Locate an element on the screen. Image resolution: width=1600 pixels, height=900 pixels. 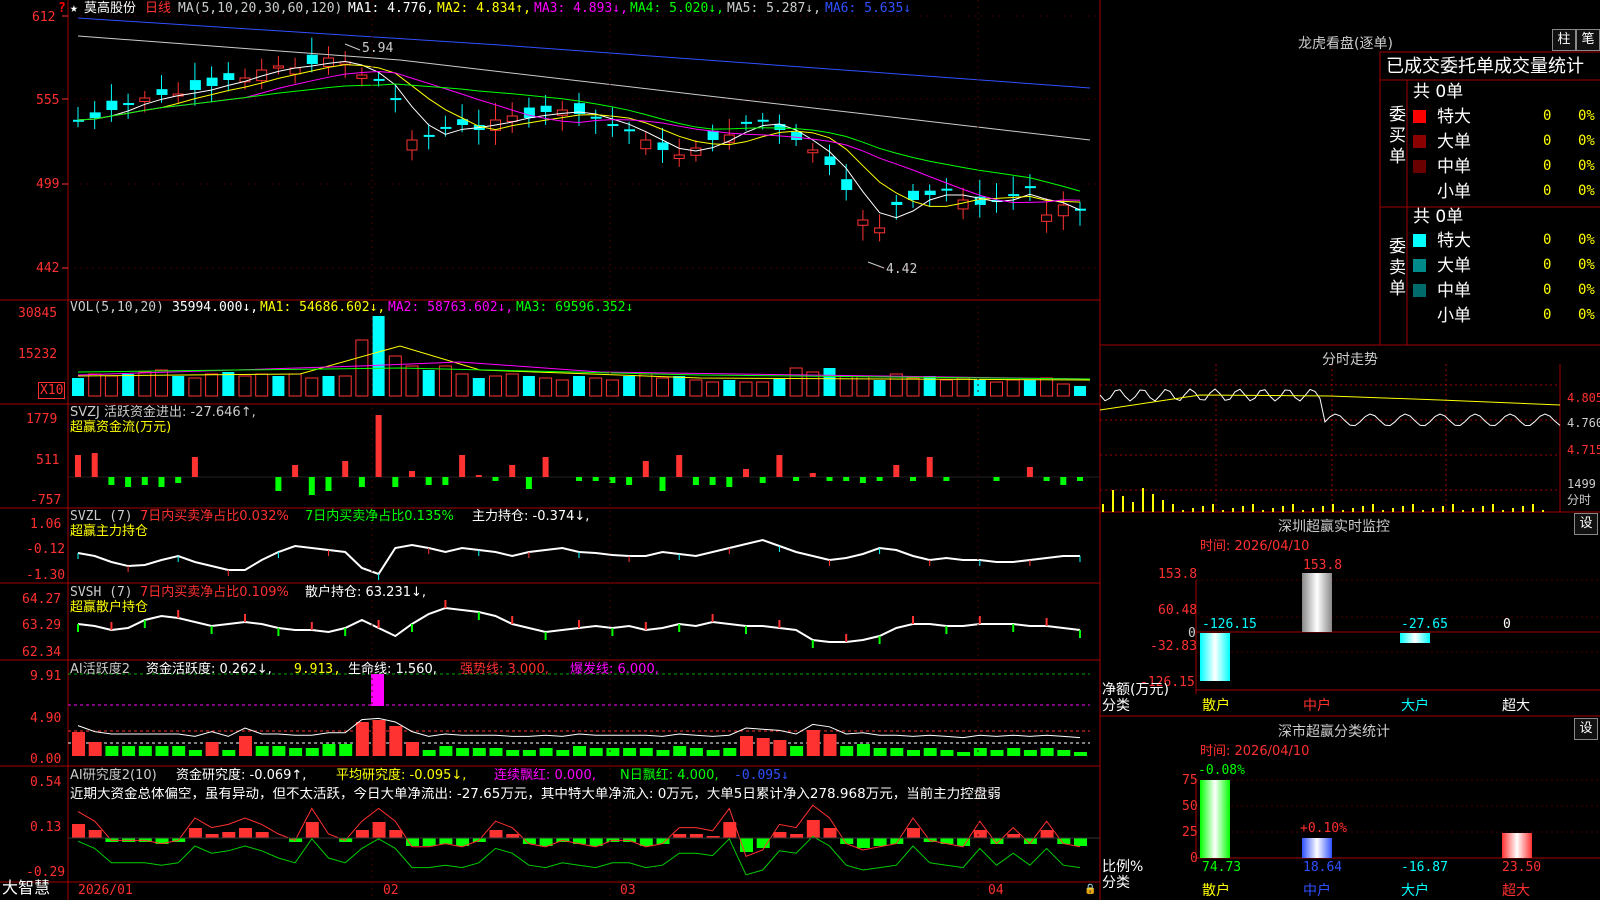
lock-icon: 🔒 is located at coordinates (1090, 889).